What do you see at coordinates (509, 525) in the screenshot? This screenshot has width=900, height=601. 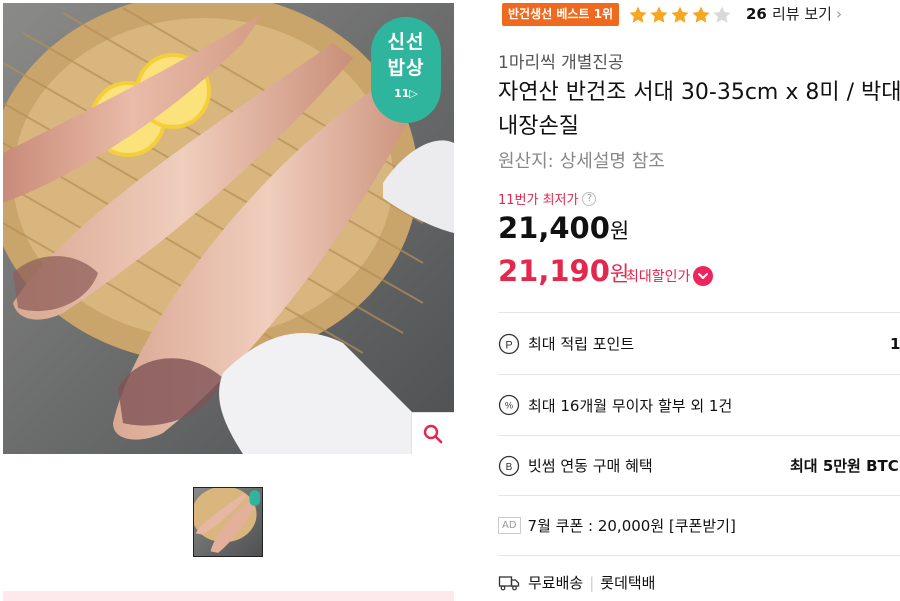 I see `ad-tag: AD` at bounding box center [509, 525].